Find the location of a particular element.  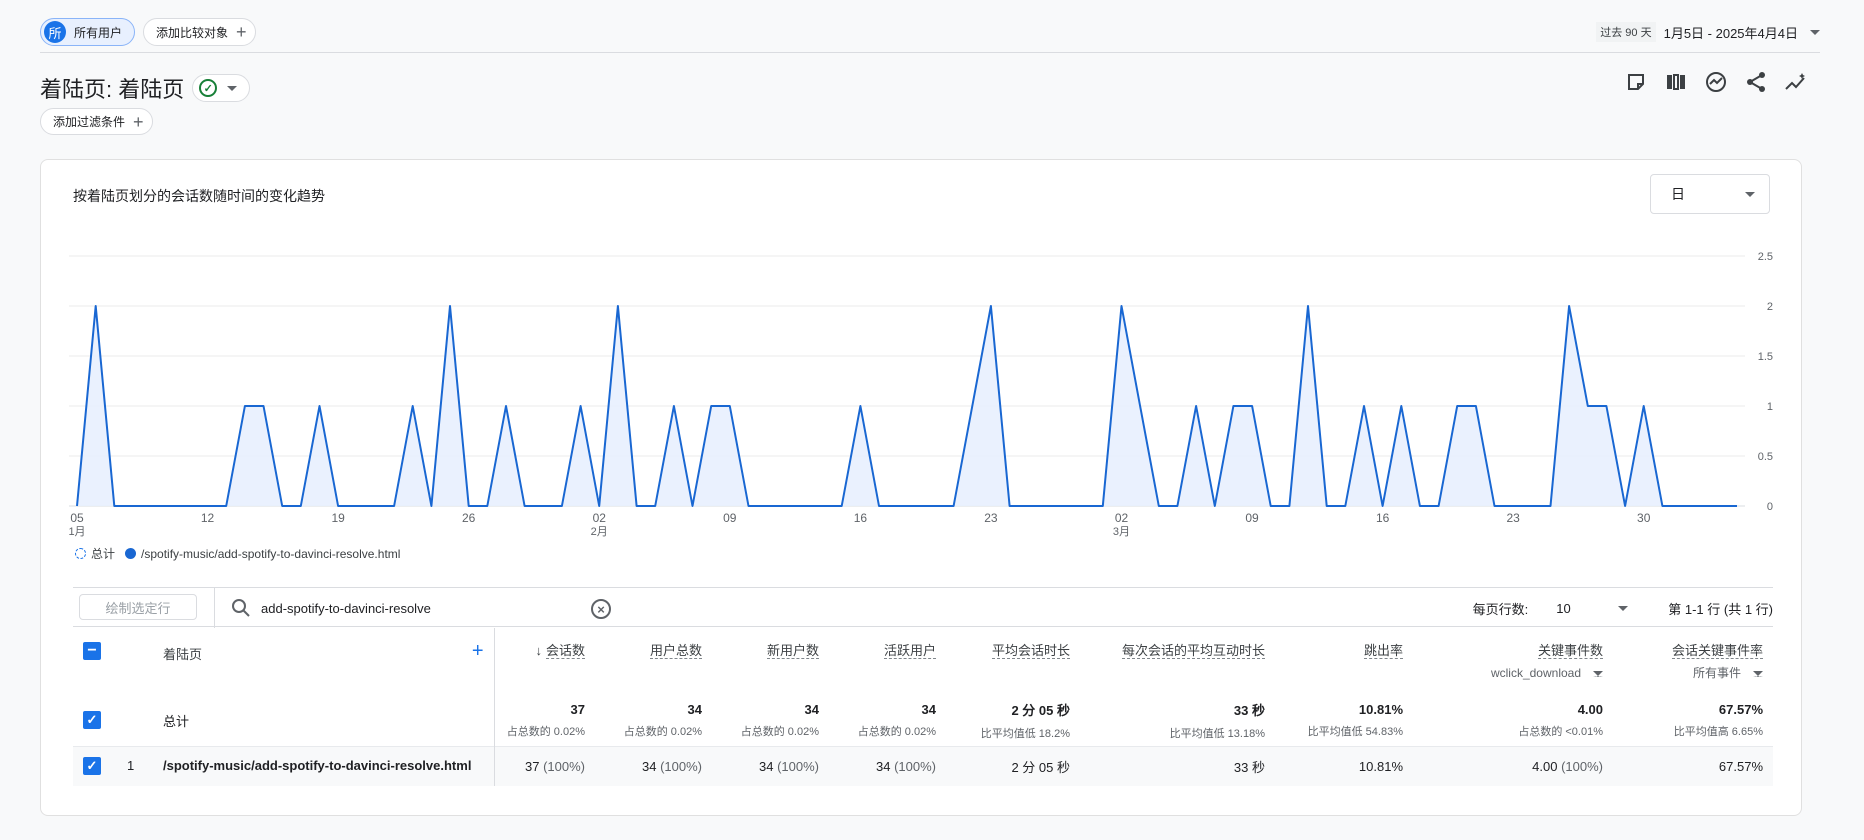

row-cell: 37 (100%) is located at coordinates (544, 765).